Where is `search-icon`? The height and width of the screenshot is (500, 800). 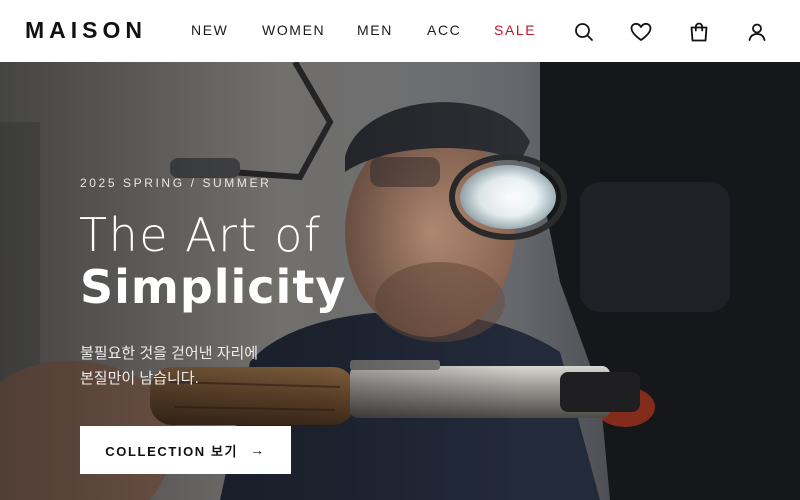 search-icon is located at coordinates (584, 32).